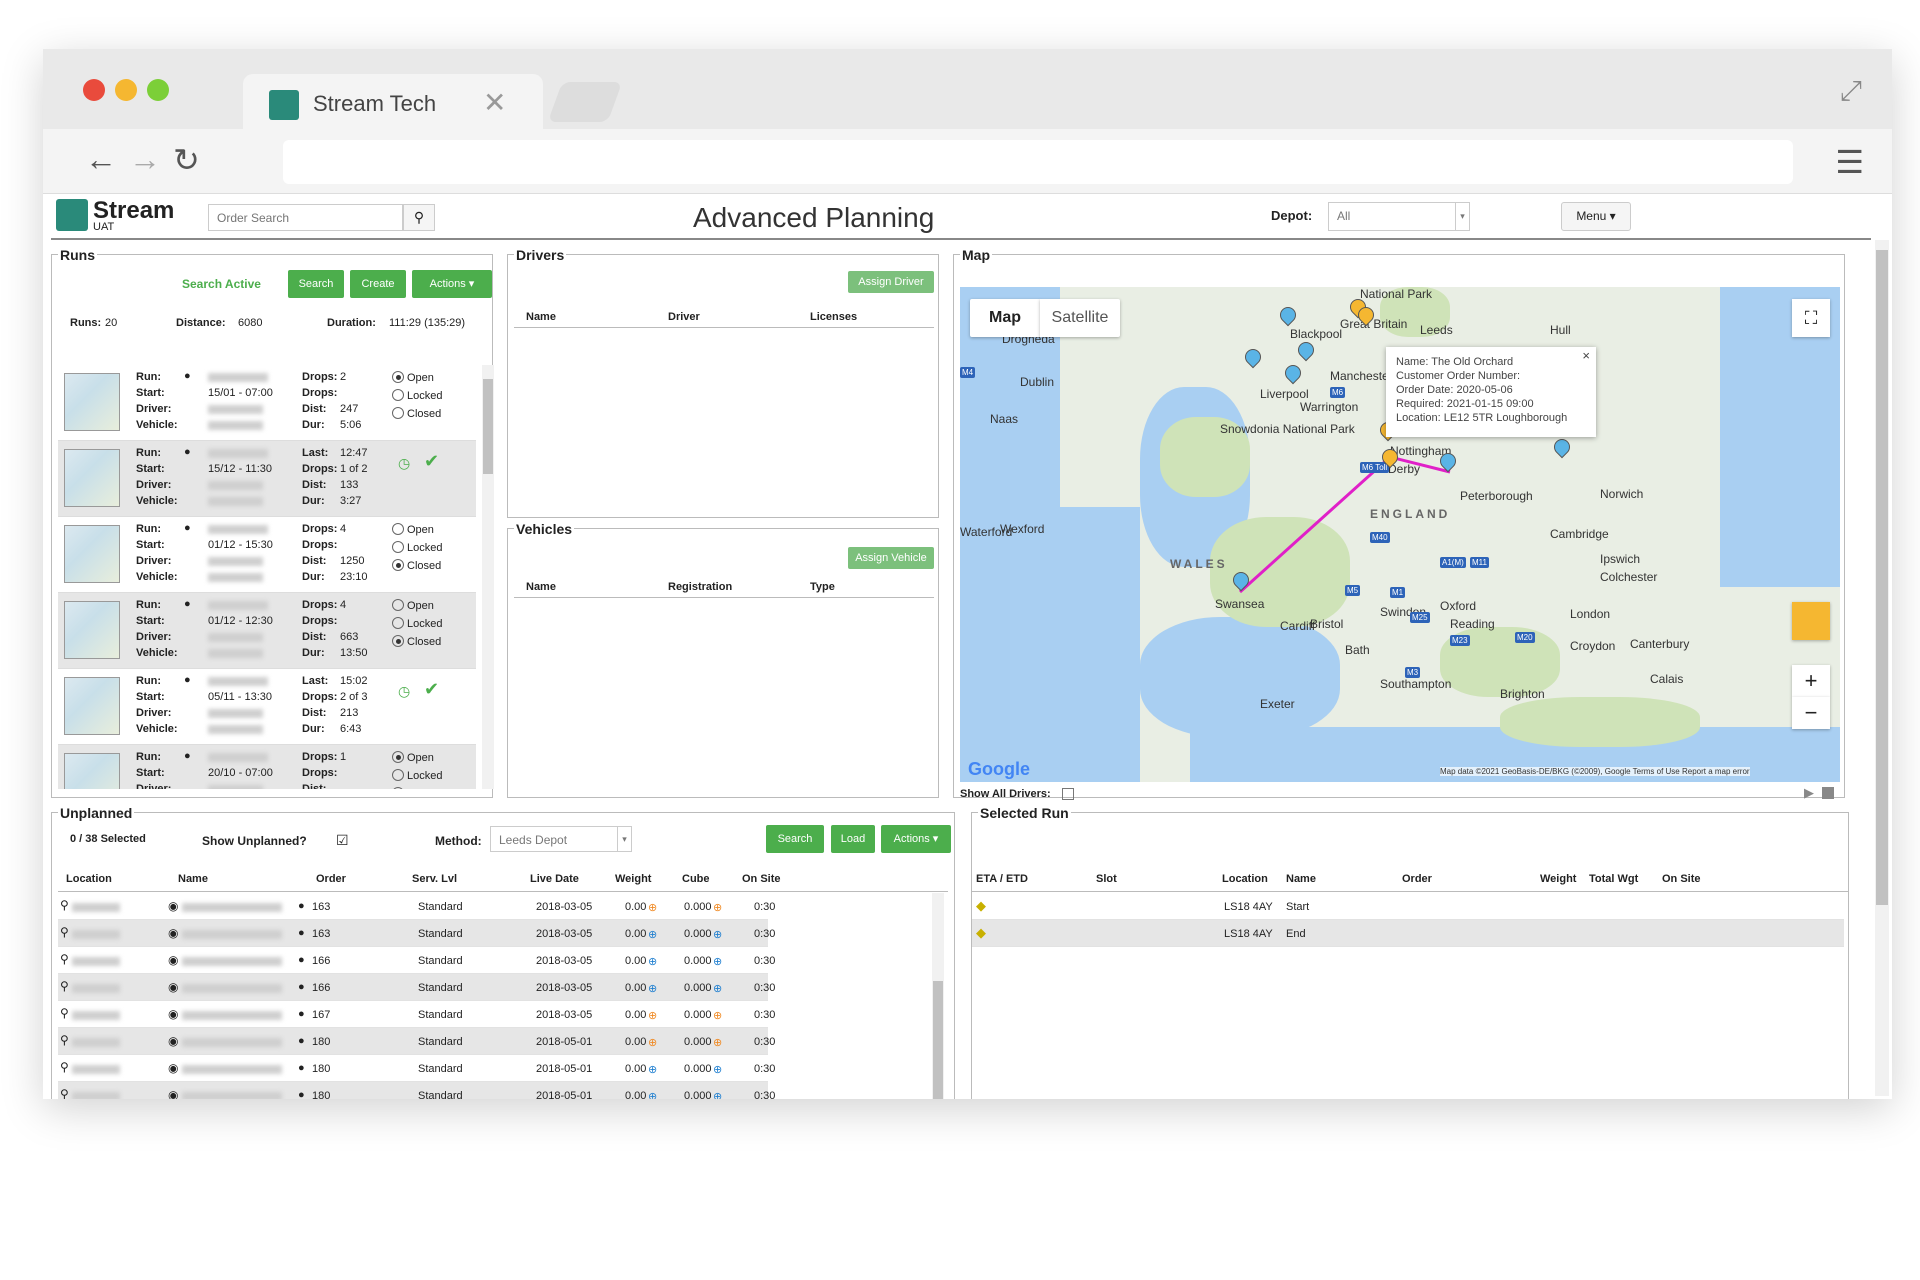 The width and height of the screenshot is (1920, 1280). I want to click on reload-icon: ↻, so click(186, 160).